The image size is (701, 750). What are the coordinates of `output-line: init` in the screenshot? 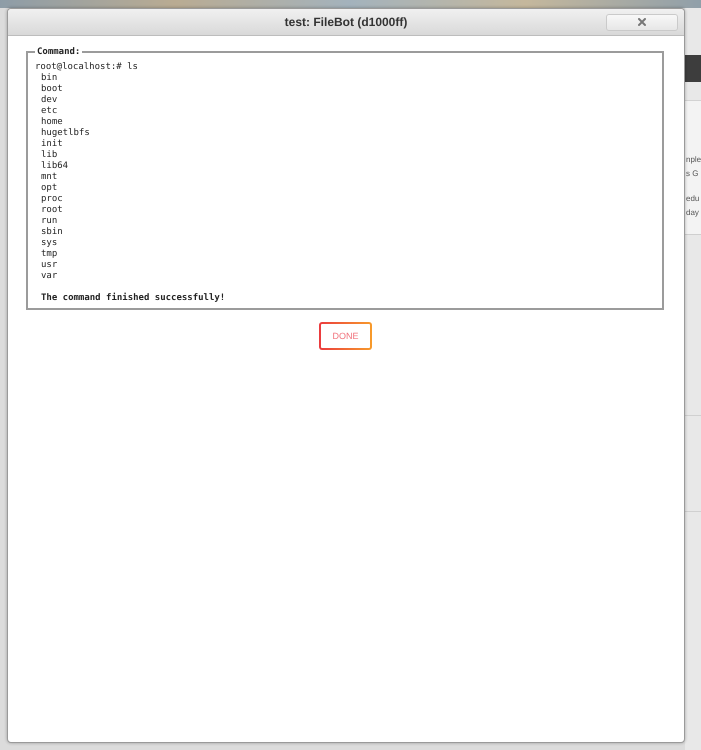 It's located at (52, 144).